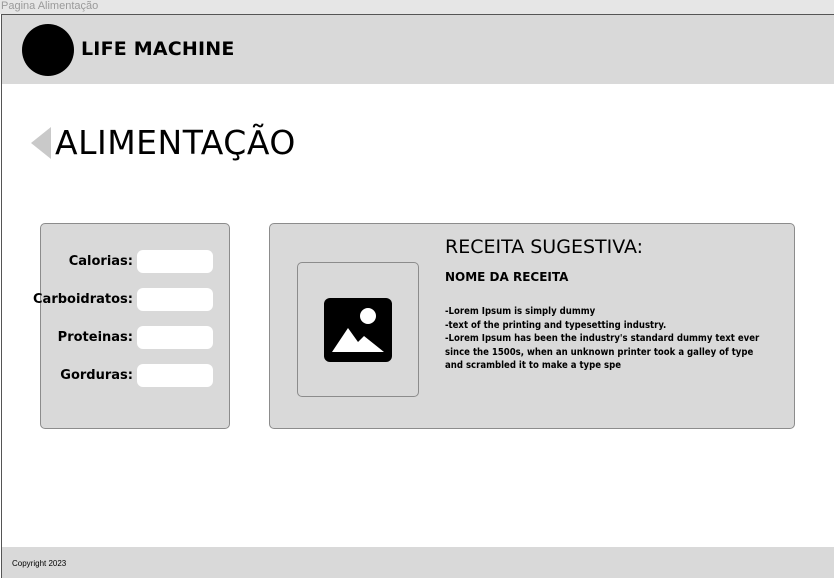 The height and width of the screenshot is (578, 834). Describe the element at coordinates (175, 337) in the screenshot. I see `proteins-input` at that location.